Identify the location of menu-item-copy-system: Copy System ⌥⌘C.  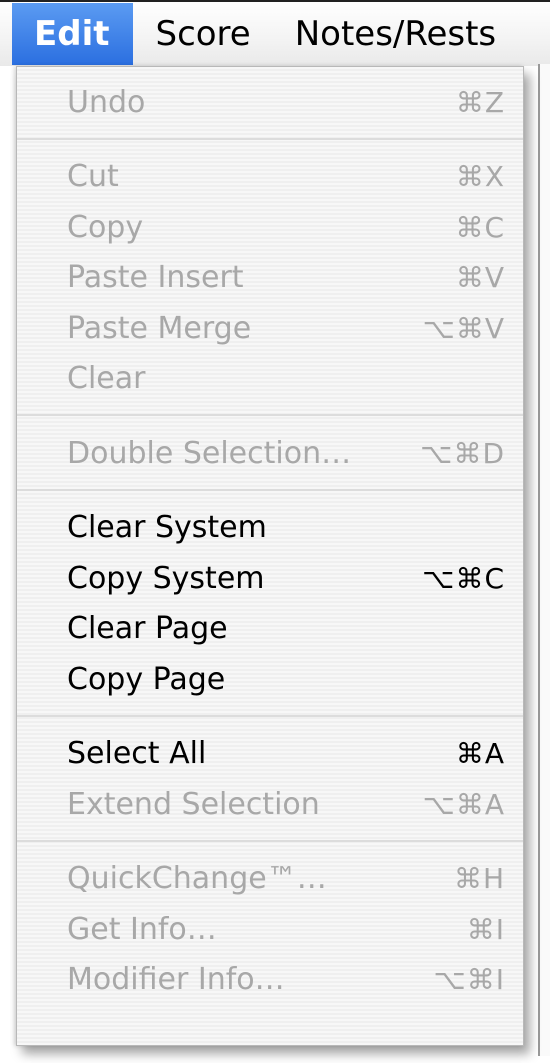
(271, 578).